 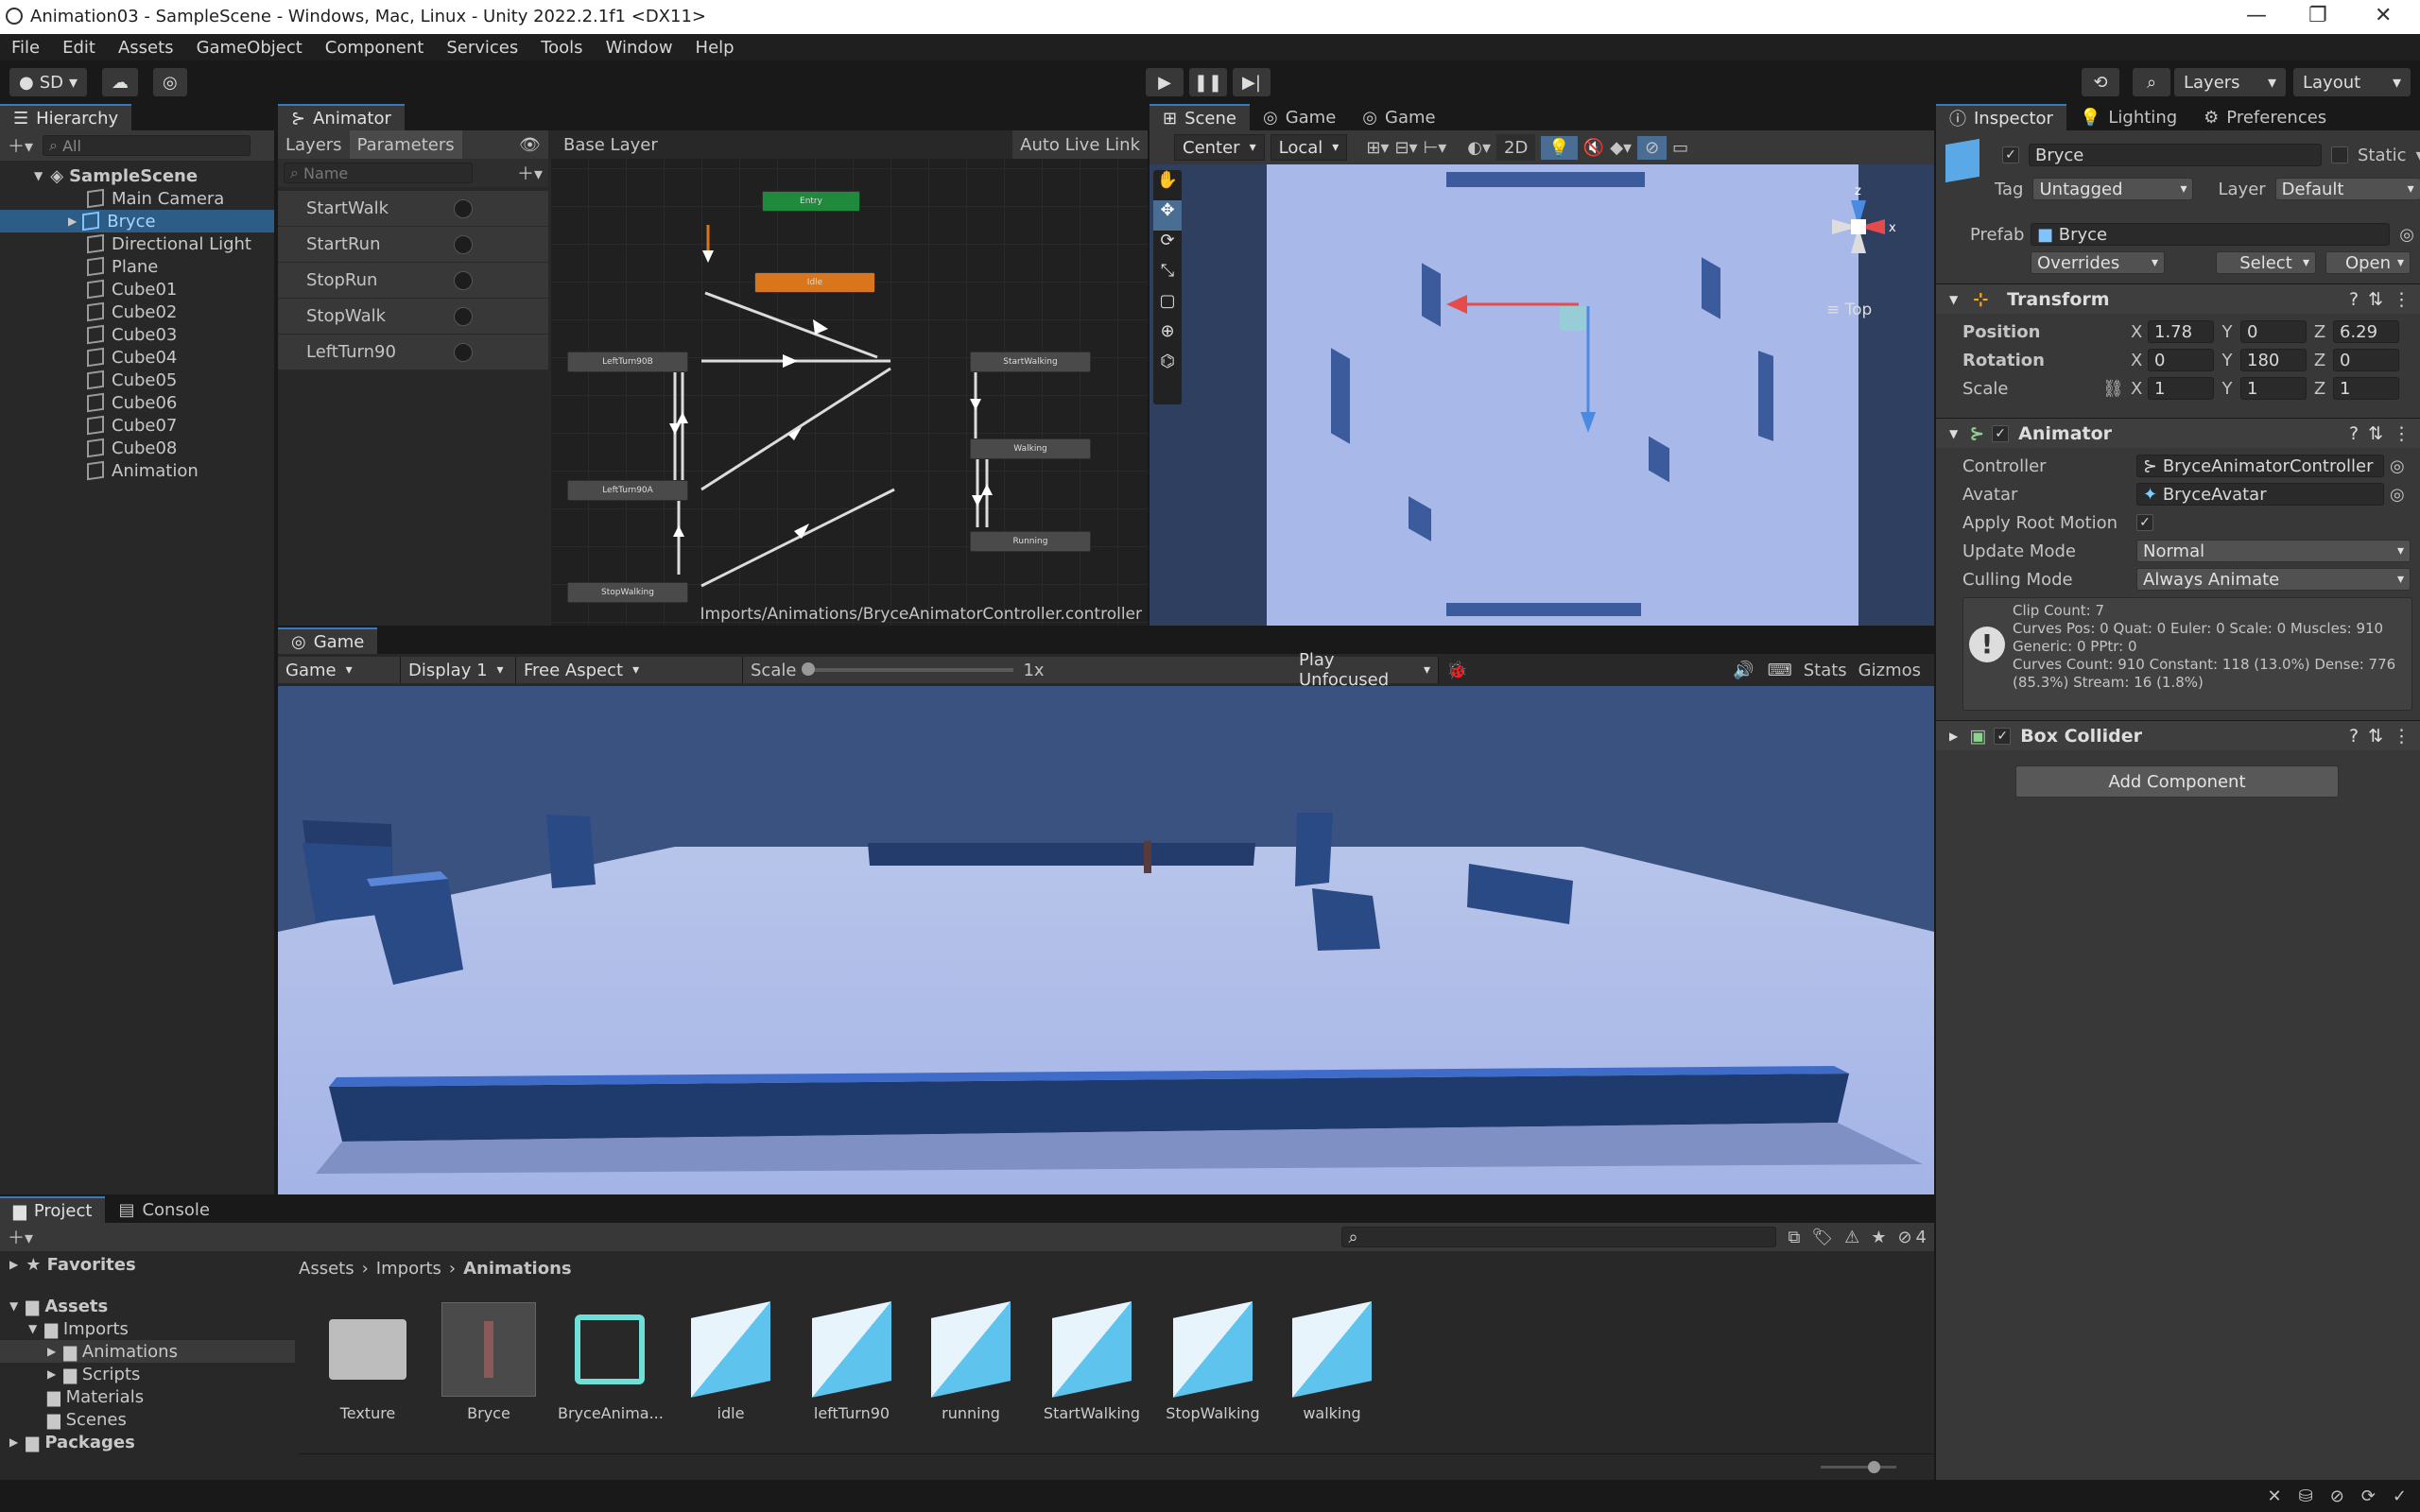 What do you see at coordinates (2113, 189) in the screenshot?
I see `tag-dropdown: Untagged` at bounding box center [2113, 189].